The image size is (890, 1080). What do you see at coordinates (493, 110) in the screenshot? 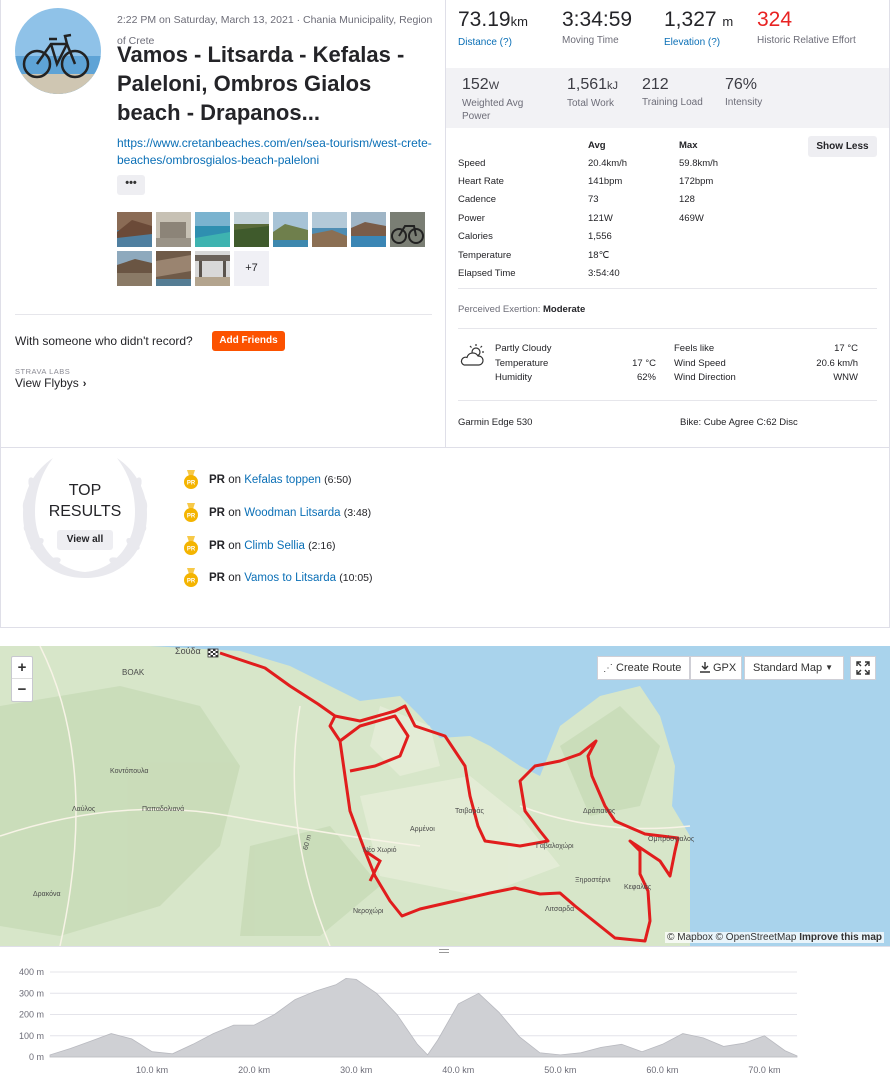
I see `weighted-power-label: Weighted Avg Power` at bounding box center [493, 110].